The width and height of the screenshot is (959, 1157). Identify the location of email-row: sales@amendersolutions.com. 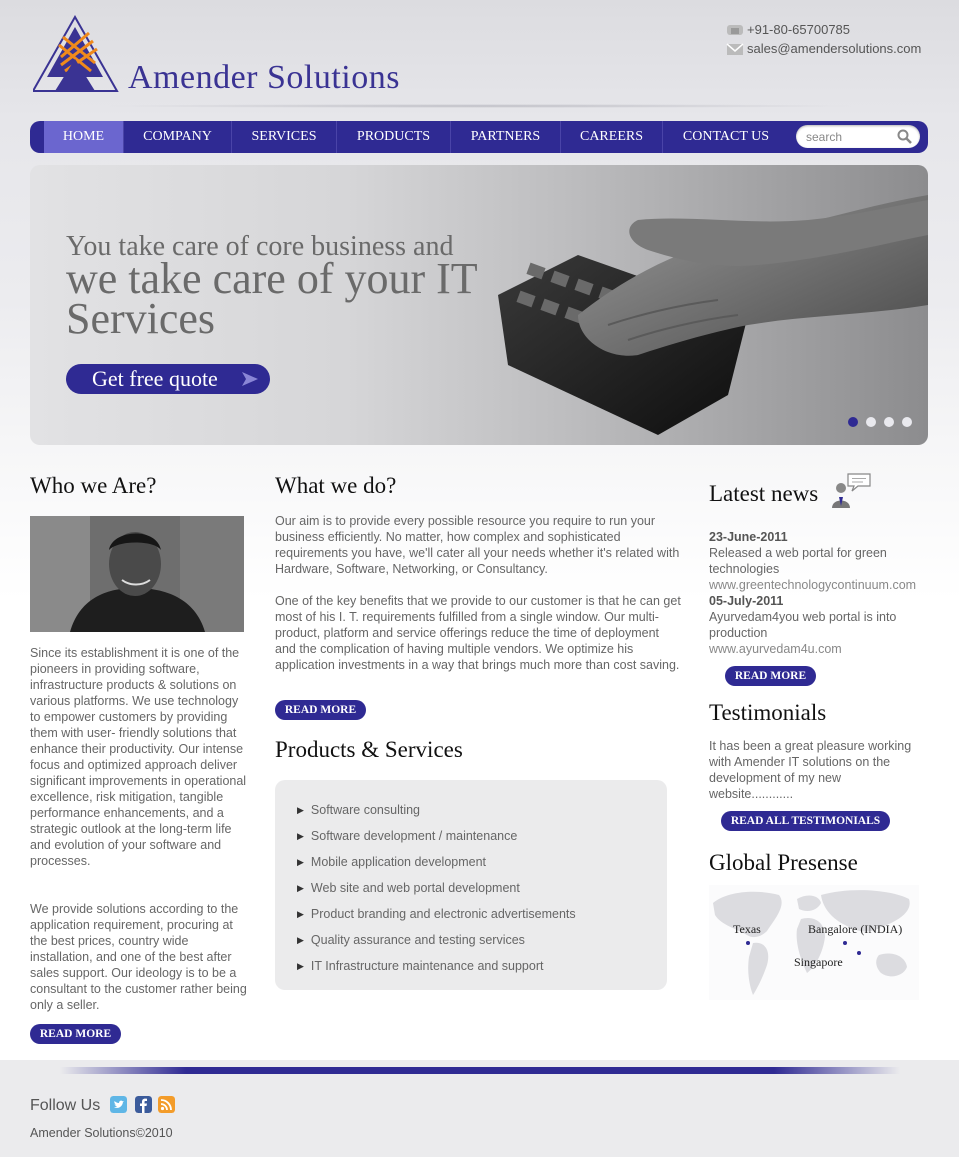
(823, 48).